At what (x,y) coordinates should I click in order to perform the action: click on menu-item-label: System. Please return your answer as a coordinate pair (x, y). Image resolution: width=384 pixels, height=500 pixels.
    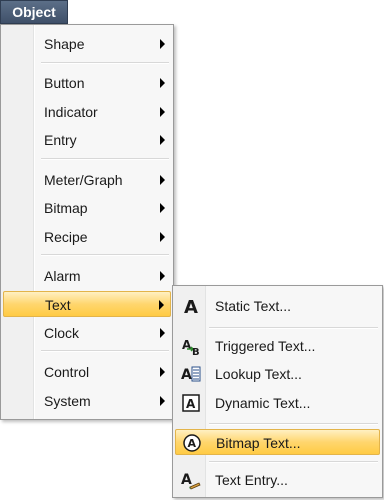
    Looking at the image, I should click on (67, 401).